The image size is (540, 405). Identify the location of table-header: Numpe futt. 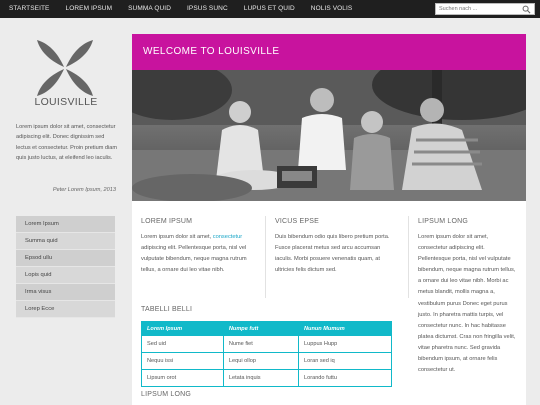
(261, 328).